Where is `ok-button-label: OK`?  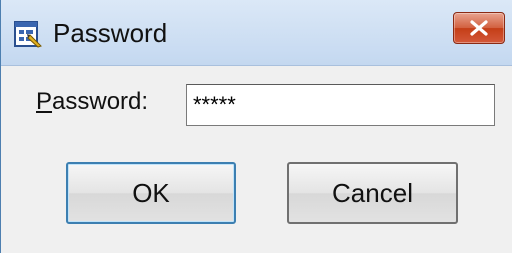 ok-button-label: OK is located at coordinates (151, 192).